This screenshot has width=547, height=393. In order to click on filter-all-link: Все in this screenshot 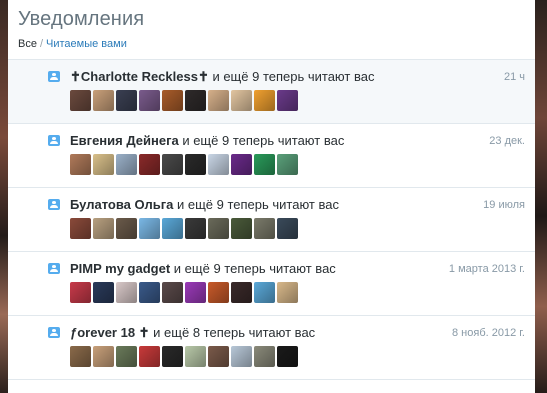, I will do `click(27, 44)`.